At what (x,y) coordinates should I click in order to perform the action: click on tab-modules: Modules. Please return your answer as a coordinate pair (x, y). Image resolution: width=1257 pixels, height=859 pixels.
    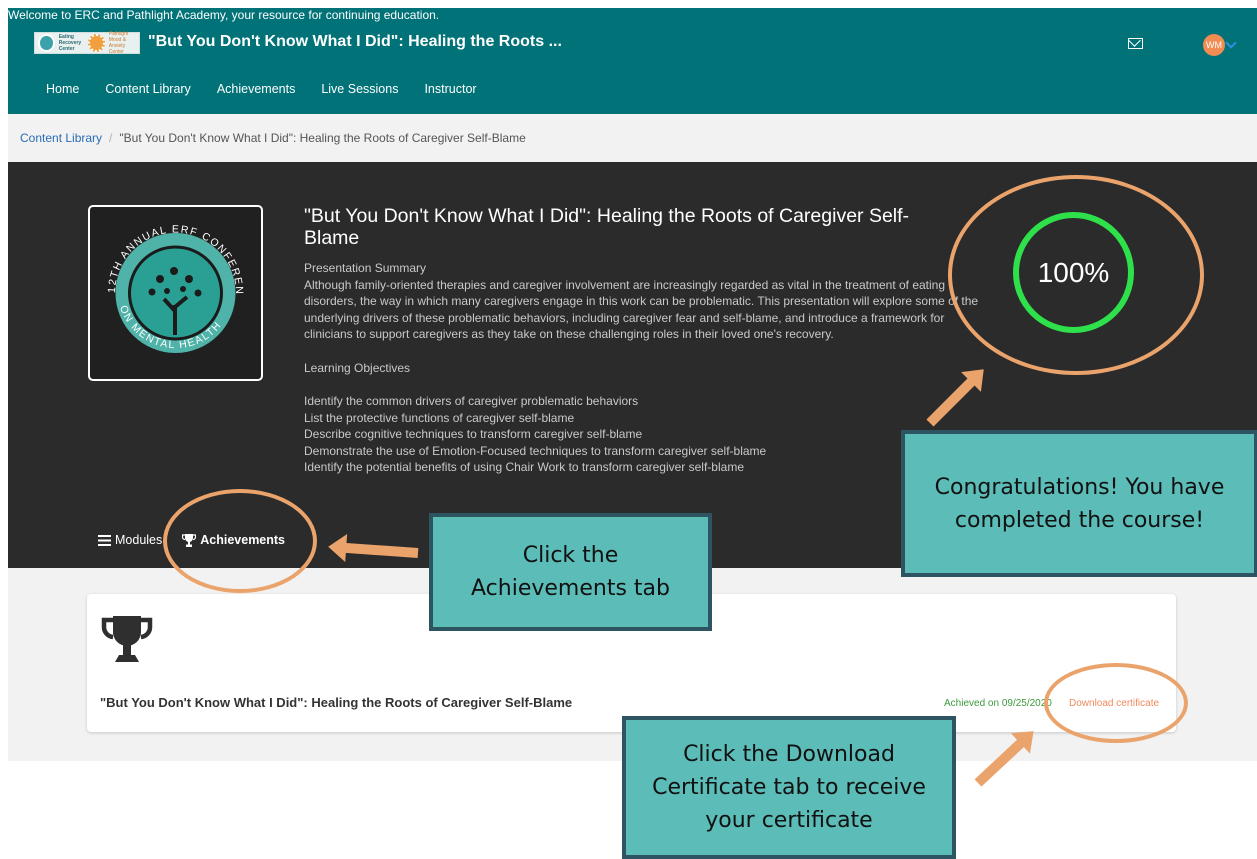
    Looking at the image, I should click on (130, 540).